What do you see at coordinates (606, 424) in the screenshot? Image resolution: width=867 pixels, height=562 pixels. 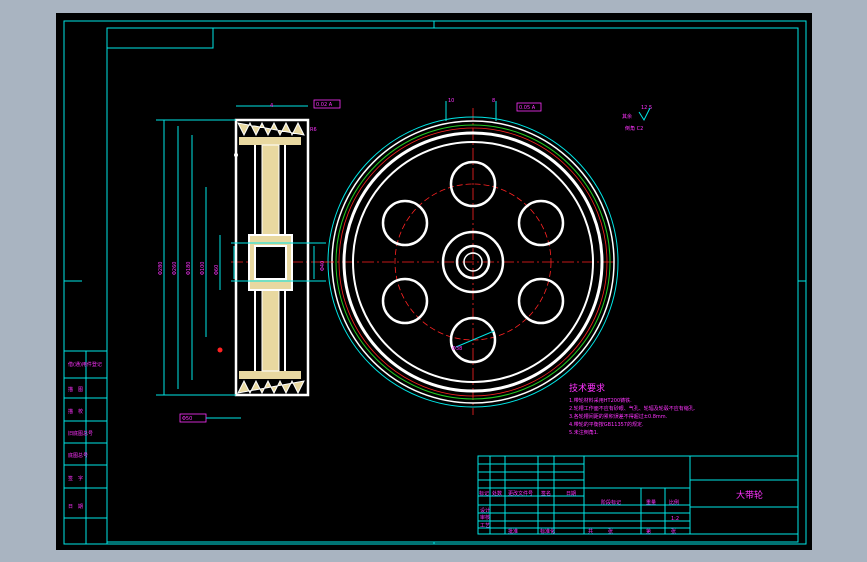 I see `tech-item-4: 4.带轮的平衡按GB11357的规定.` at bounding box center [606, 424].